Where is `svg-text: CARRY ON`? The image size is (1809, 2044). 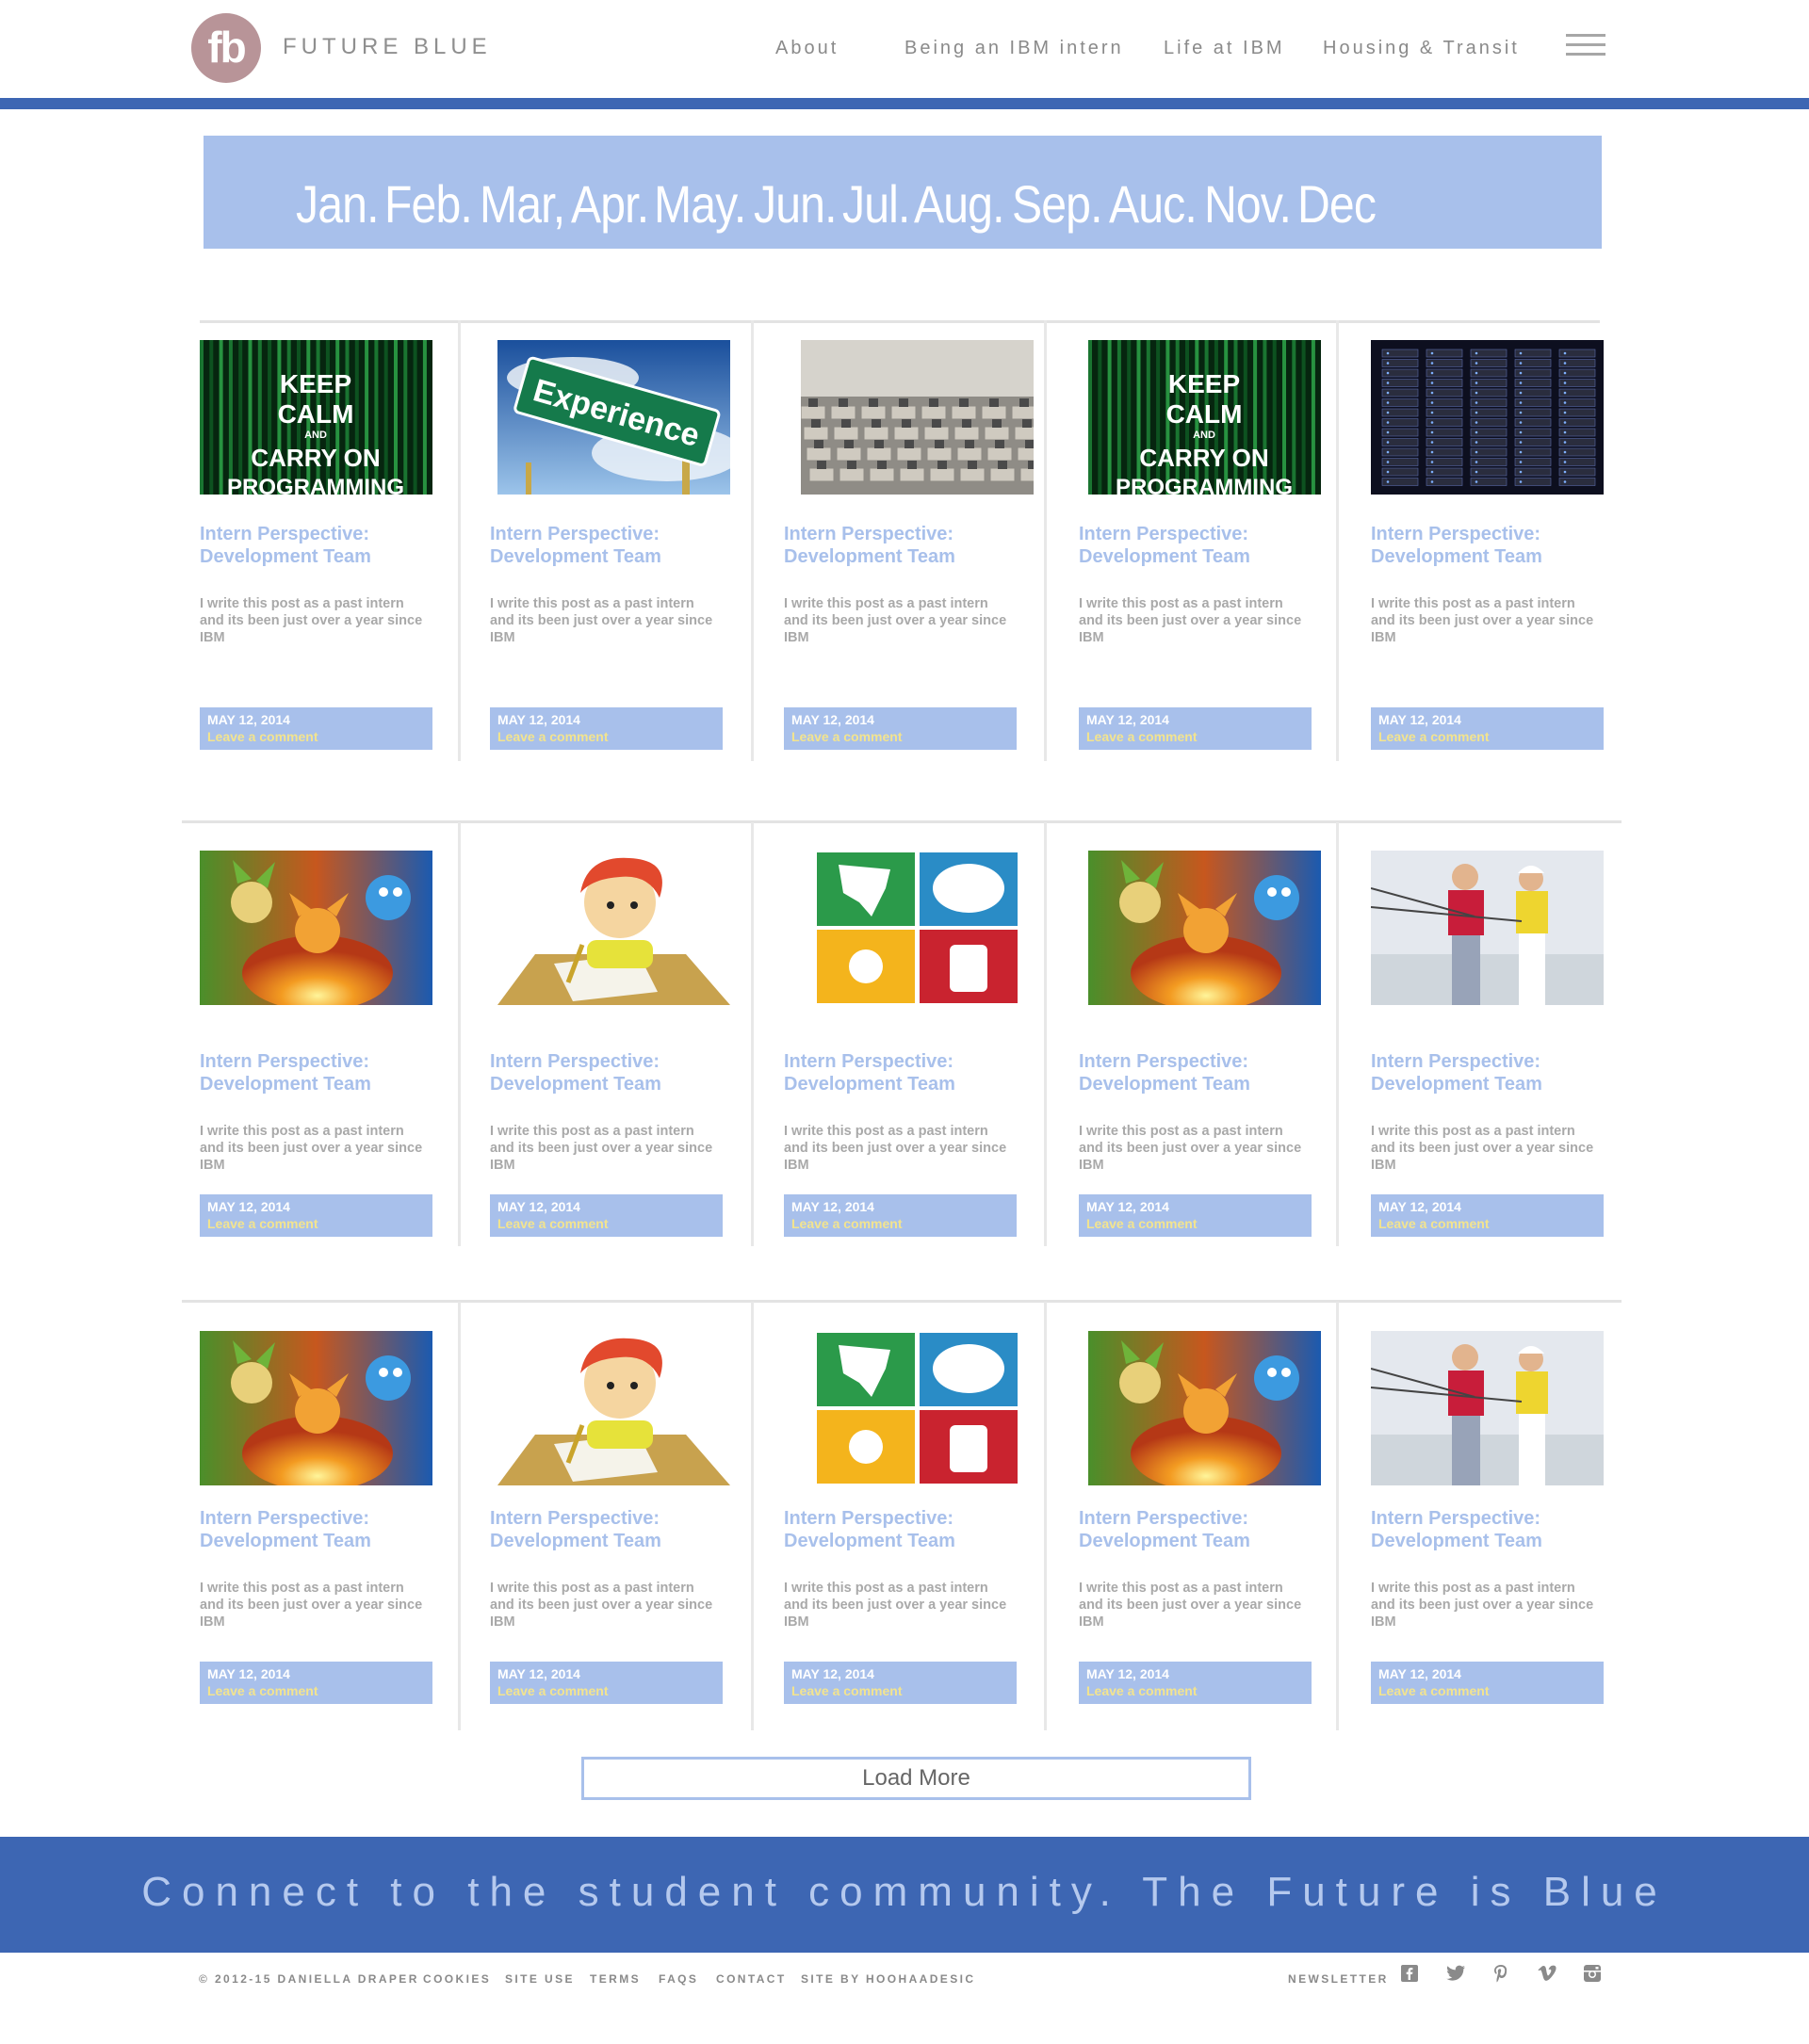 svg-text: CARRY ON is located at coordinates (315, 458).